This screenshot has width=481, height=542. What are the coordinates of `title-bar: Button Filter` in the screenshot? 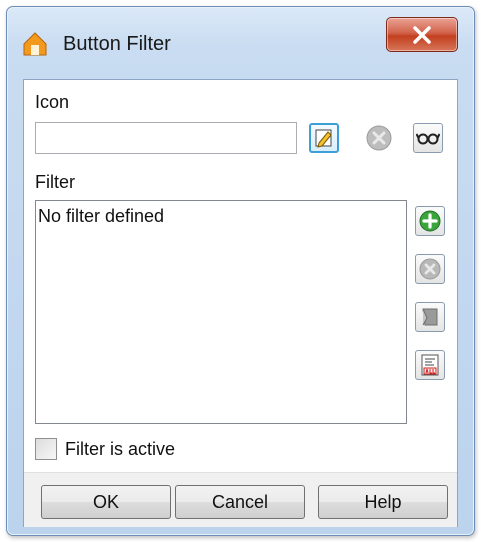 It's located at (240, 42).